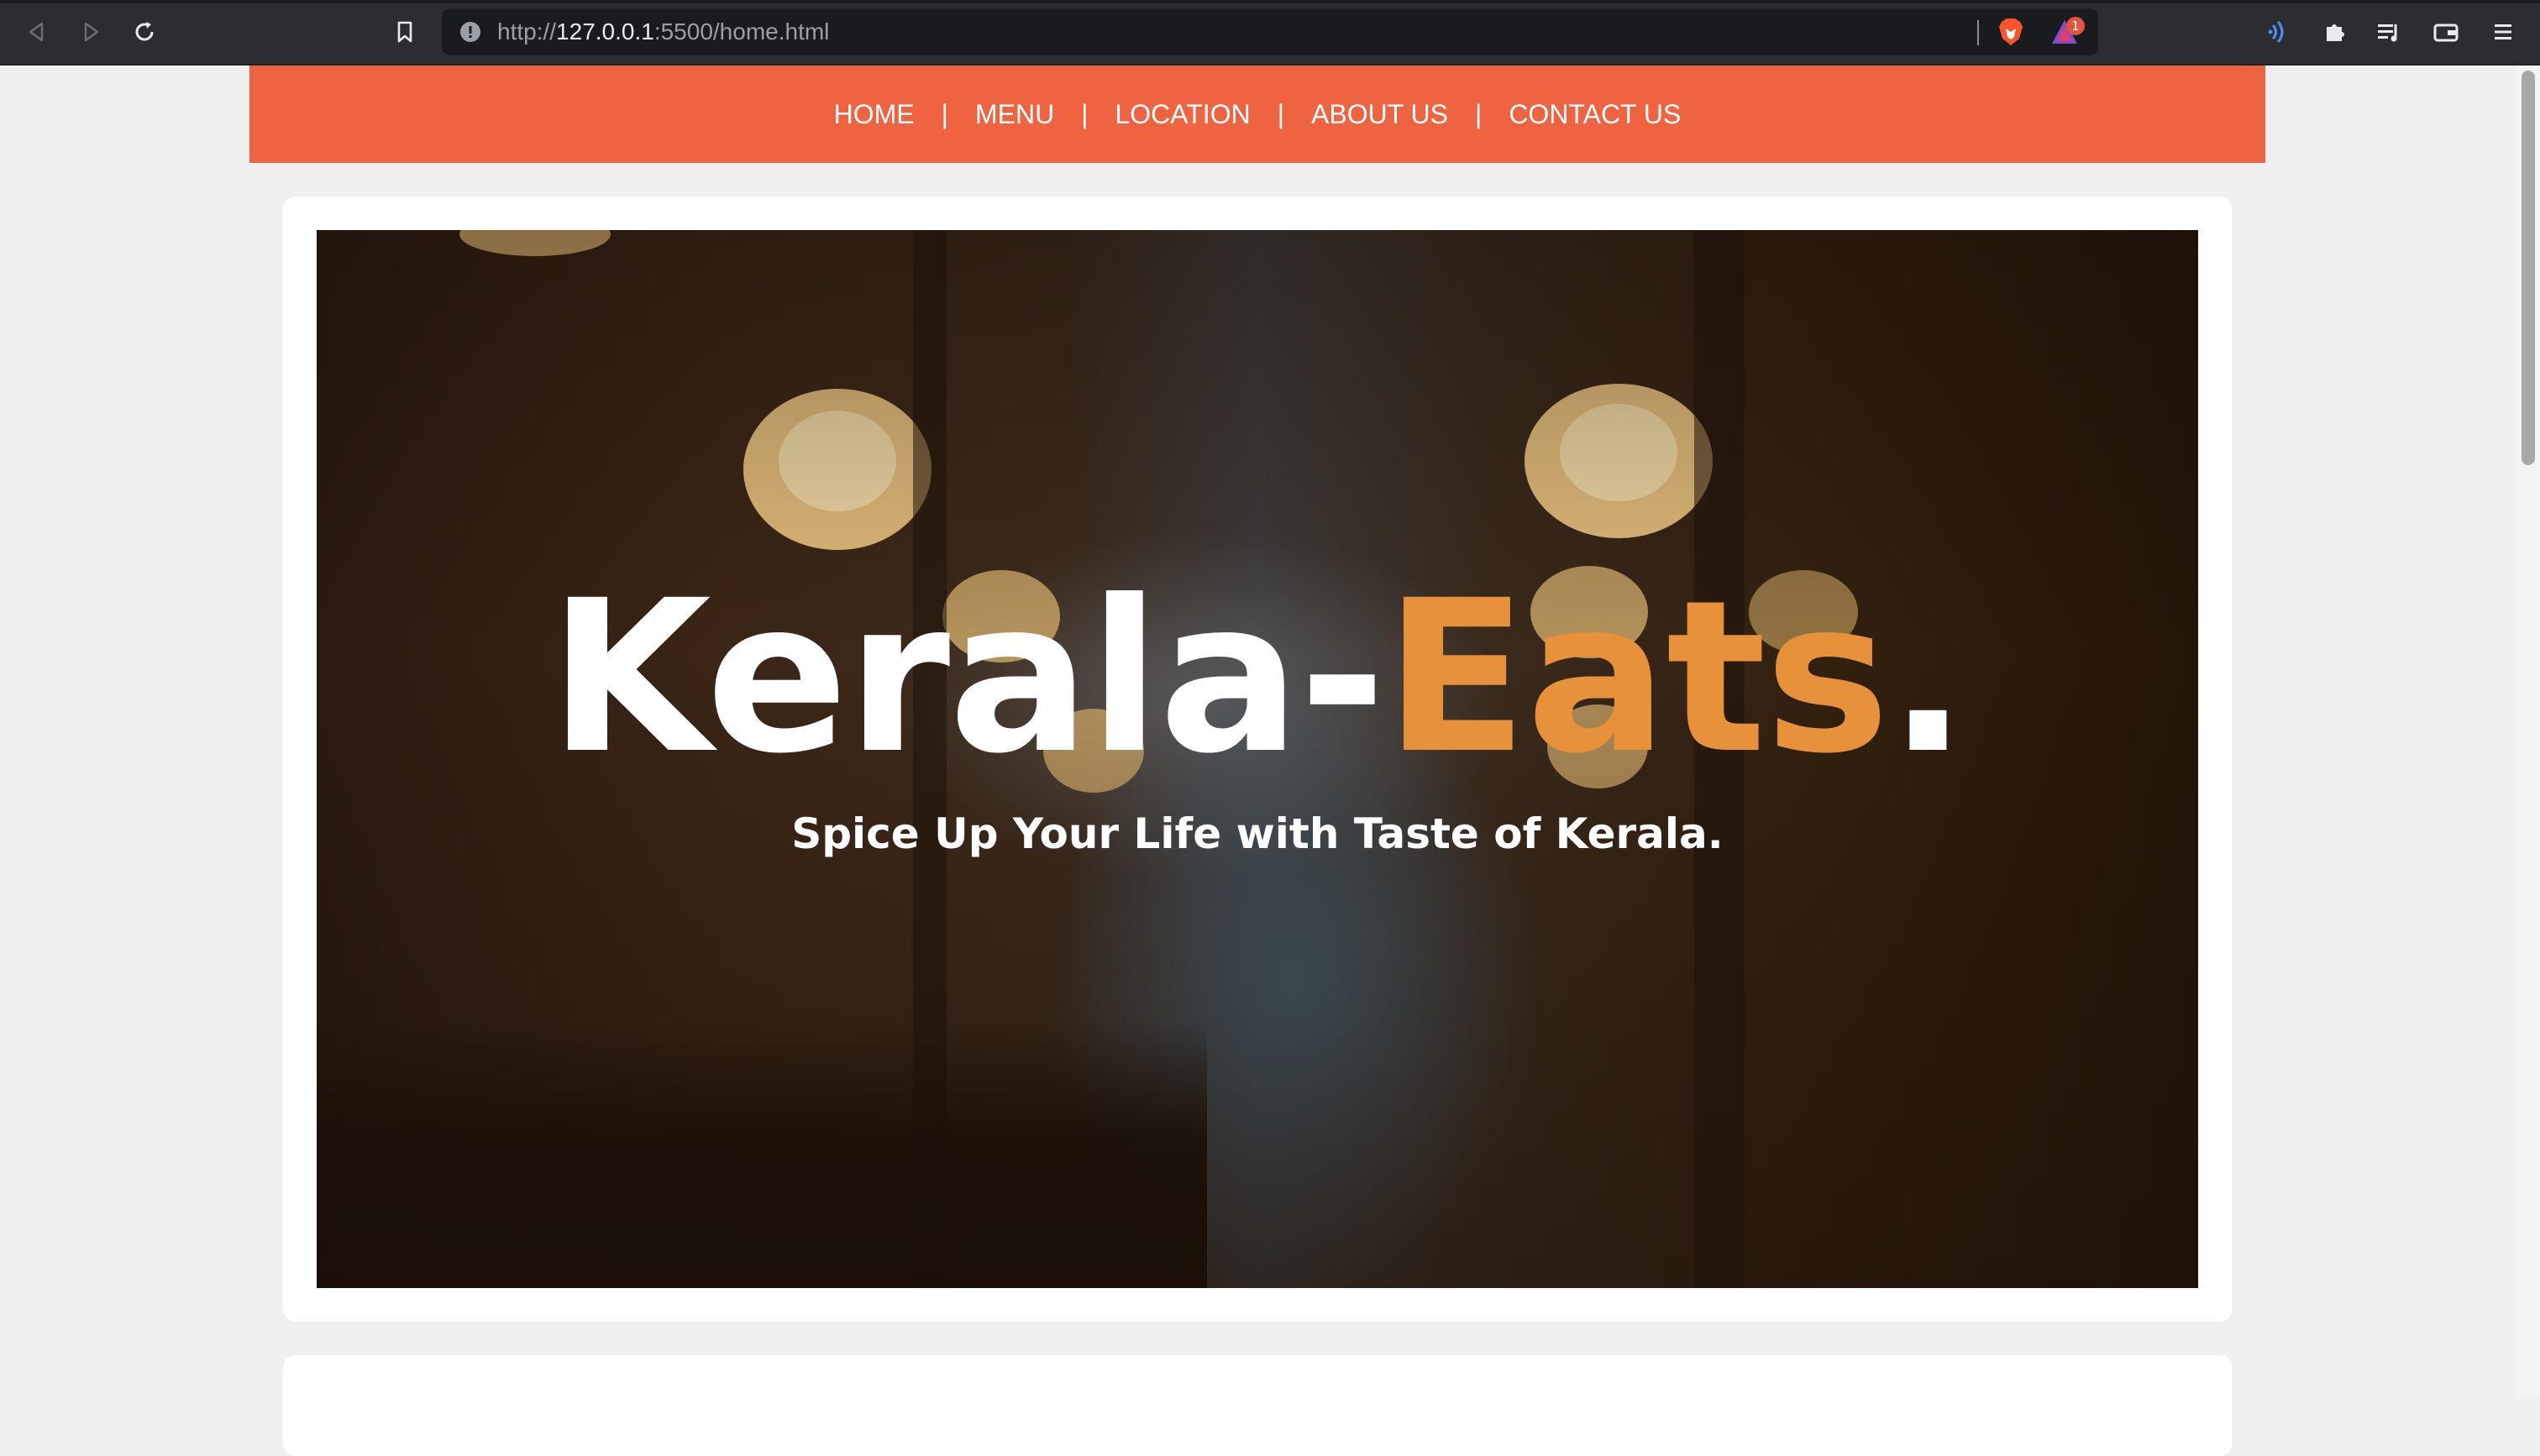 The height and width of the screenshot is (1456, 2540). Describe the element at coordinates (2276, 32) in the screenshot. I see `speedreader-icon` at that location.